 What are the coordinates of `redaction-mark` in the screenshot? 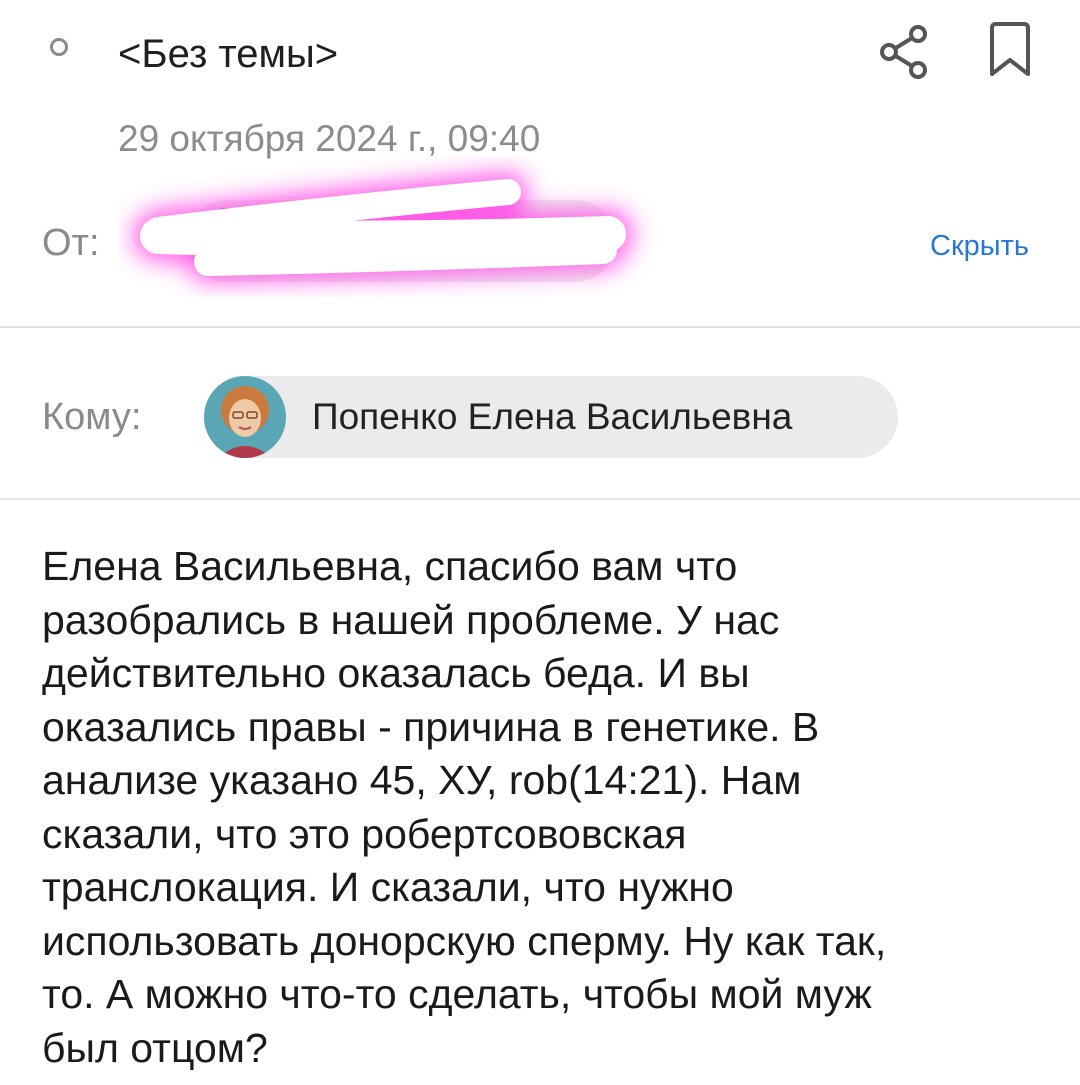 It's located at (398, 235).